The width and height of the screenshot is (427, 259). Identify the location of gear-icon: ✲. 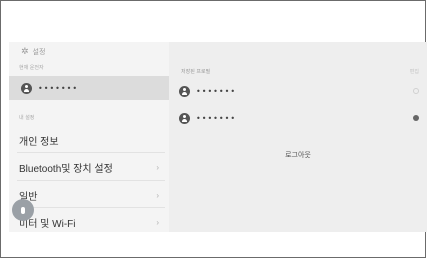
(25, 52).